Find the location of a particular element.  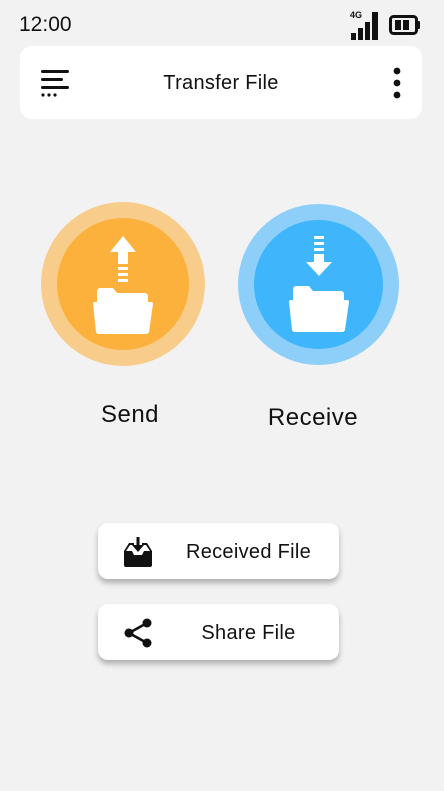

share-file-button: Share File is located at coordinates (218, 632).